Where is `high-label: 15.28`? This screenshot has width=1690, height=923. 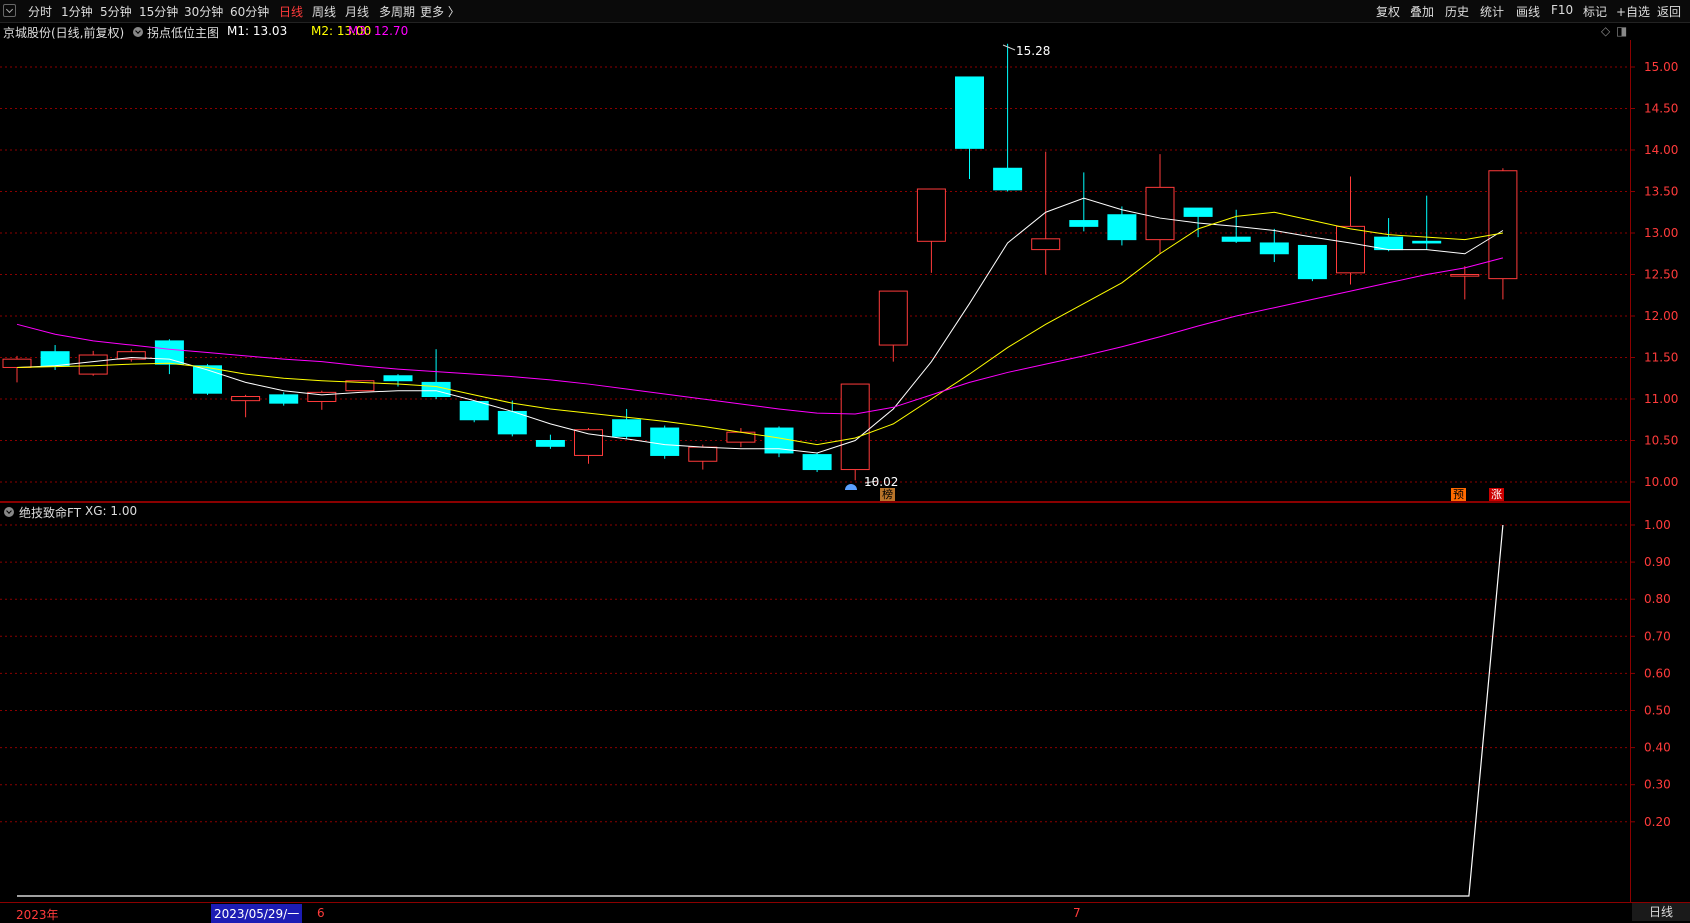 high-label: 15.28 is located at coordinates (1033, 51).